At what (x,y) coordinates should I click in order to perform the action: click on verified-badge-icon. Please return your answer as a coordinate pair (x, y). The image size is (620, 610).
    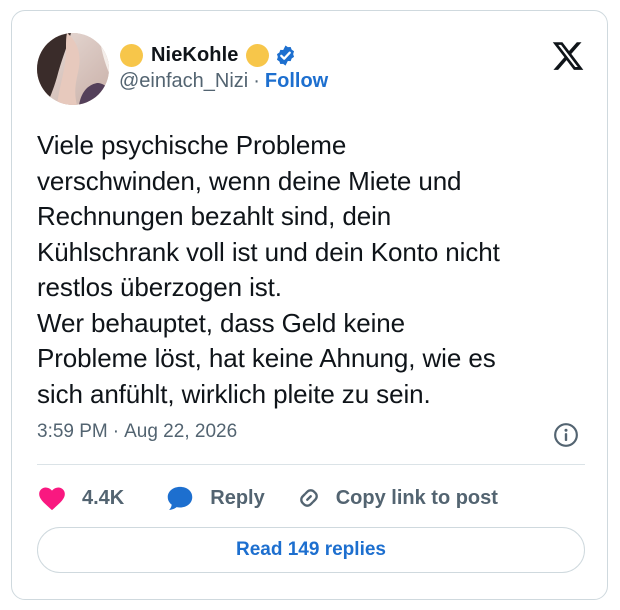
    Looking at the image, I should click on (286, 55).